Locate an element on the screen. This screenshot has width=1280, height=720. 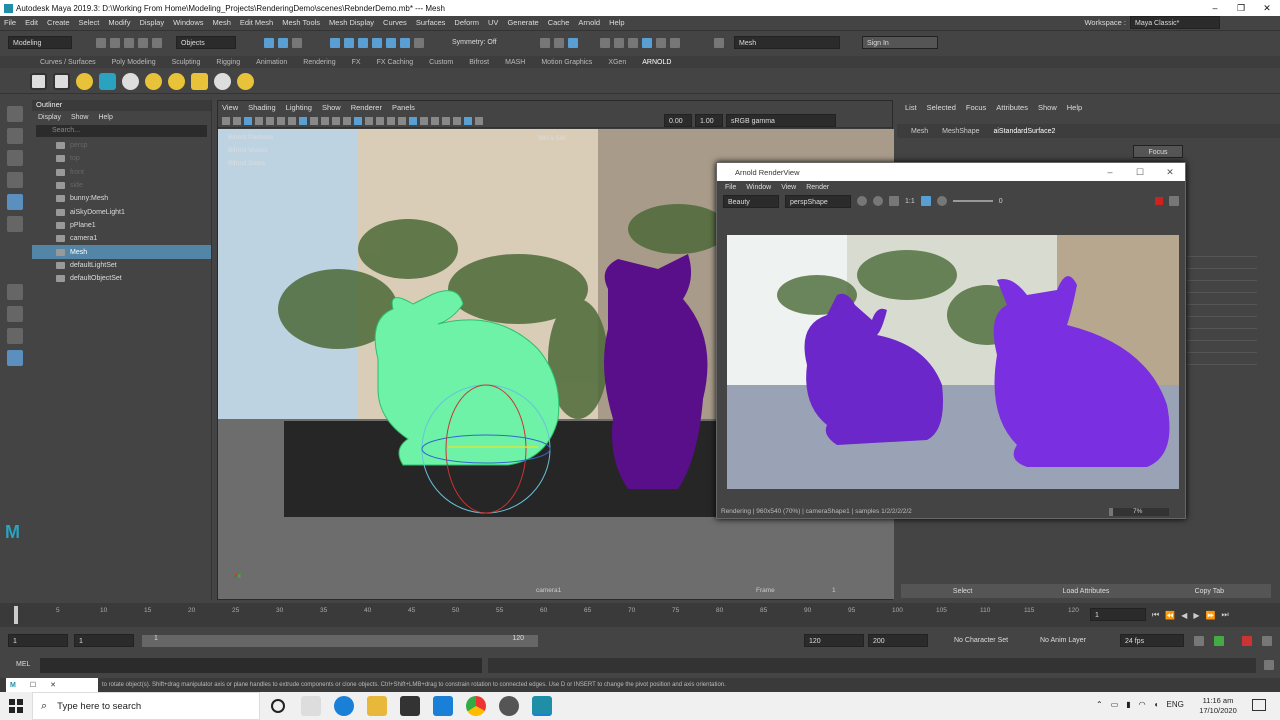
close-button: ✕ is located at coordinates (1267, 8).